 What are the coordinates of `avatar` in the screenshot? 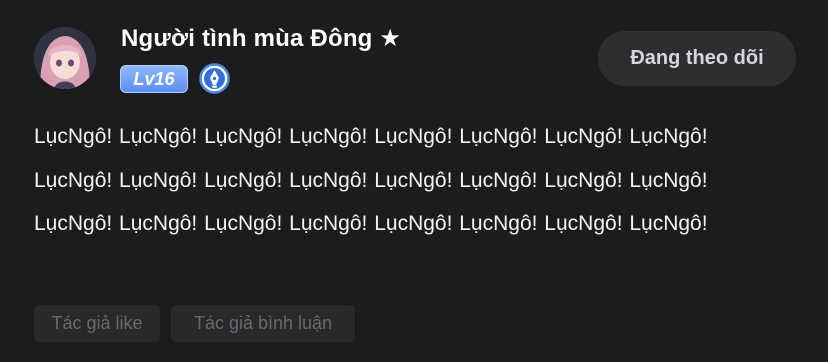 It's located at (65, 58).